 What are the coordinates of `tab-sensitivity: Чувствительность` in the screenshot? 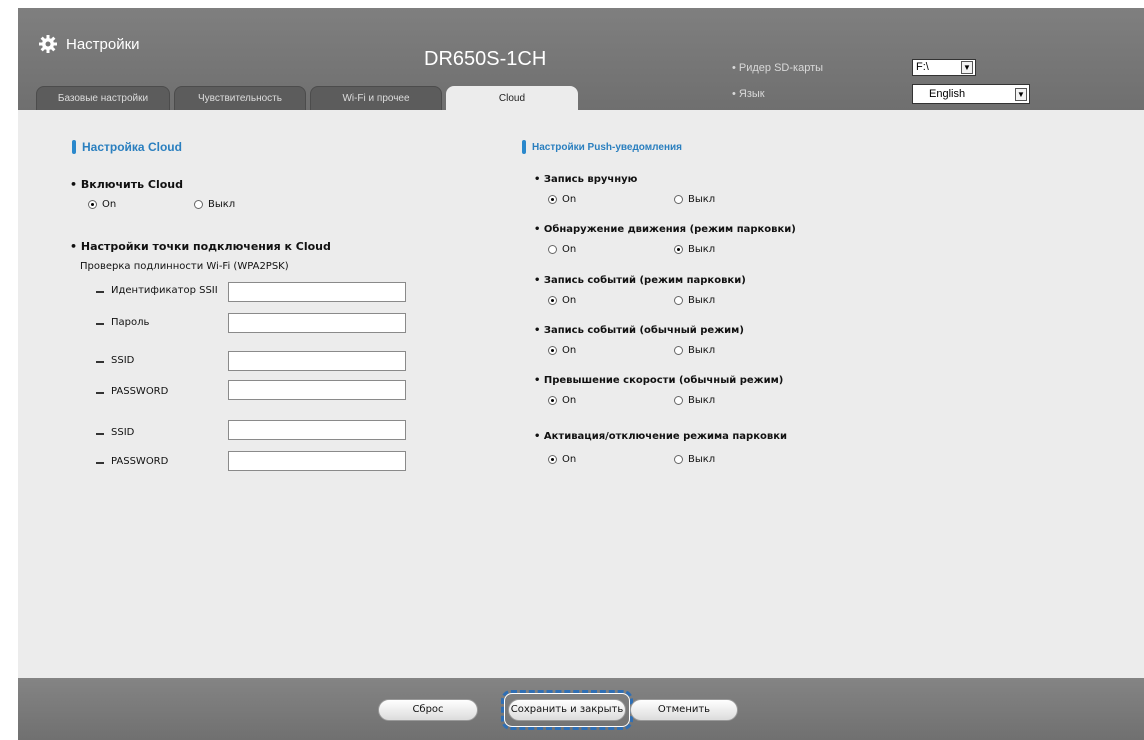 It's located at (240, 98).